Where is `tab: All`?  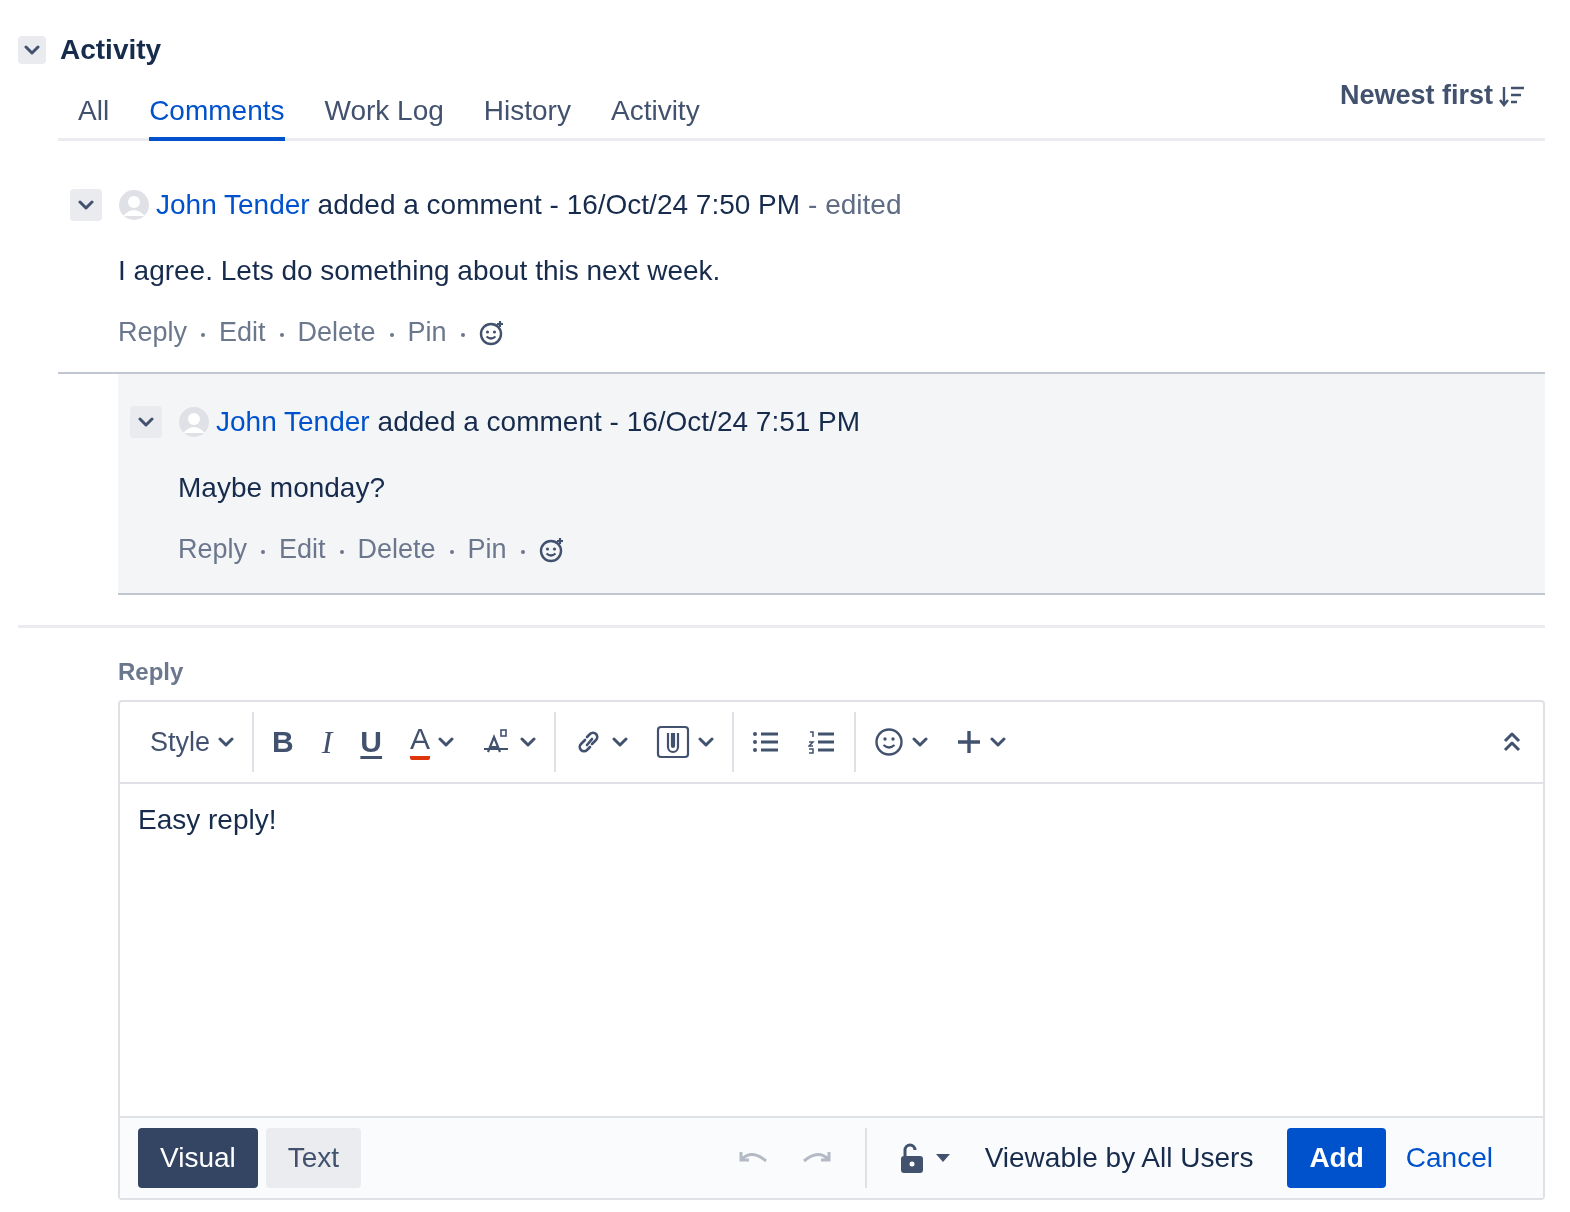
tab: All is located at coordinates (94, 118).